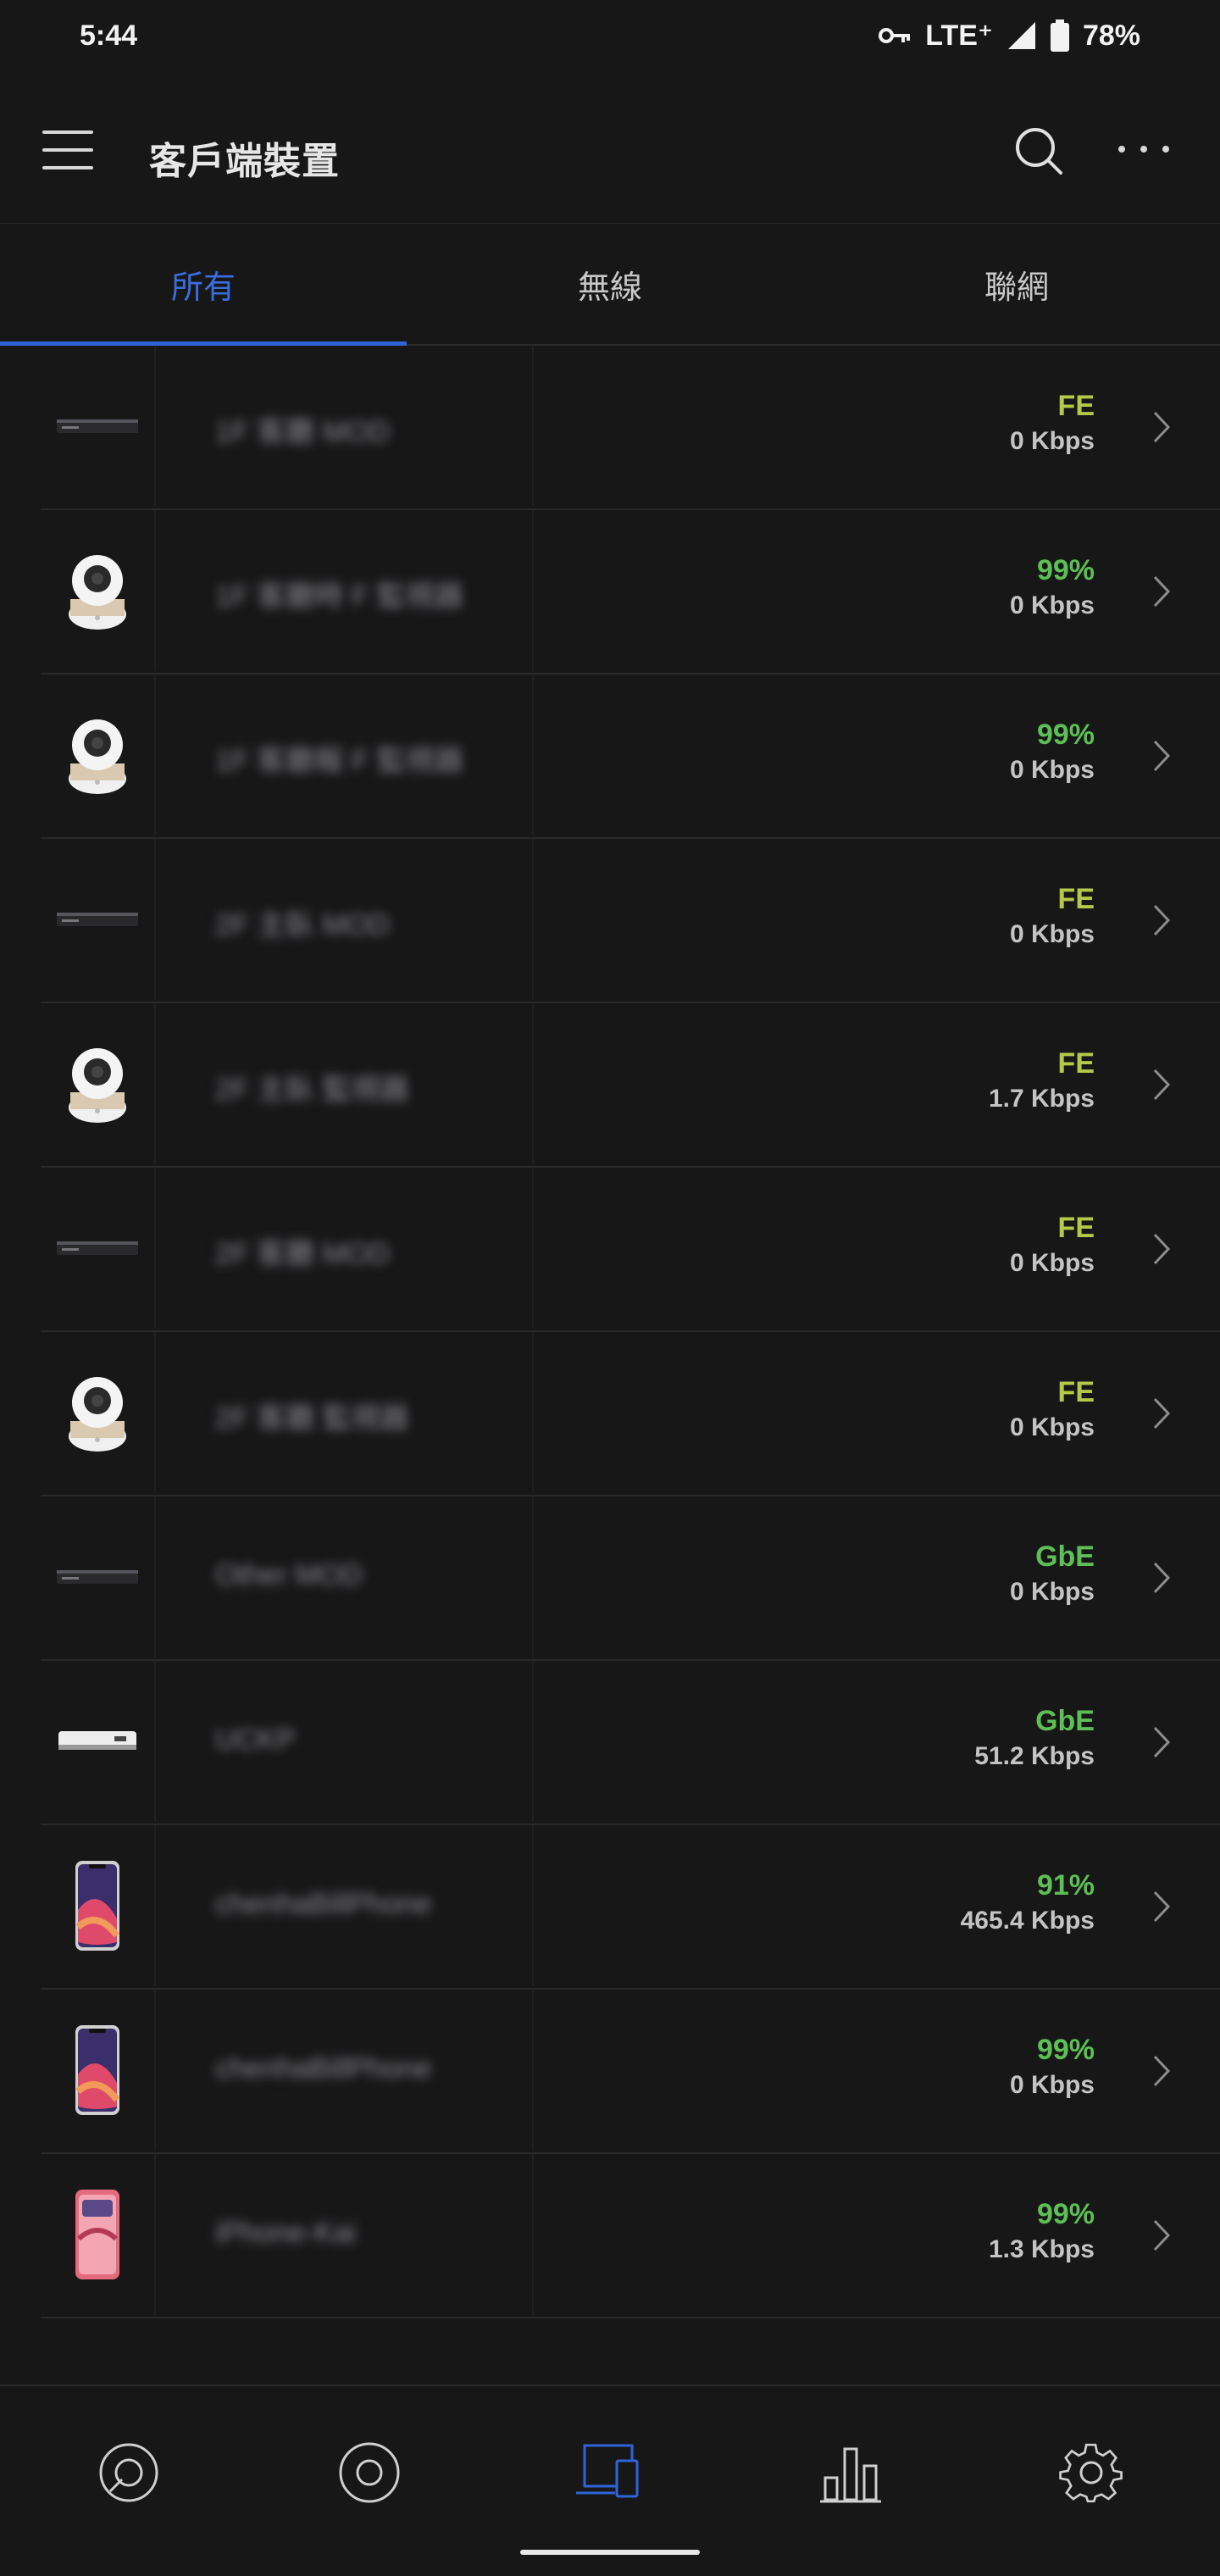  What do you see at coordinates (630, 1743) in the screenshot?
I see `client-row: UCKP GbE 51.2 Kbps` at bounding box center [630, 1743].